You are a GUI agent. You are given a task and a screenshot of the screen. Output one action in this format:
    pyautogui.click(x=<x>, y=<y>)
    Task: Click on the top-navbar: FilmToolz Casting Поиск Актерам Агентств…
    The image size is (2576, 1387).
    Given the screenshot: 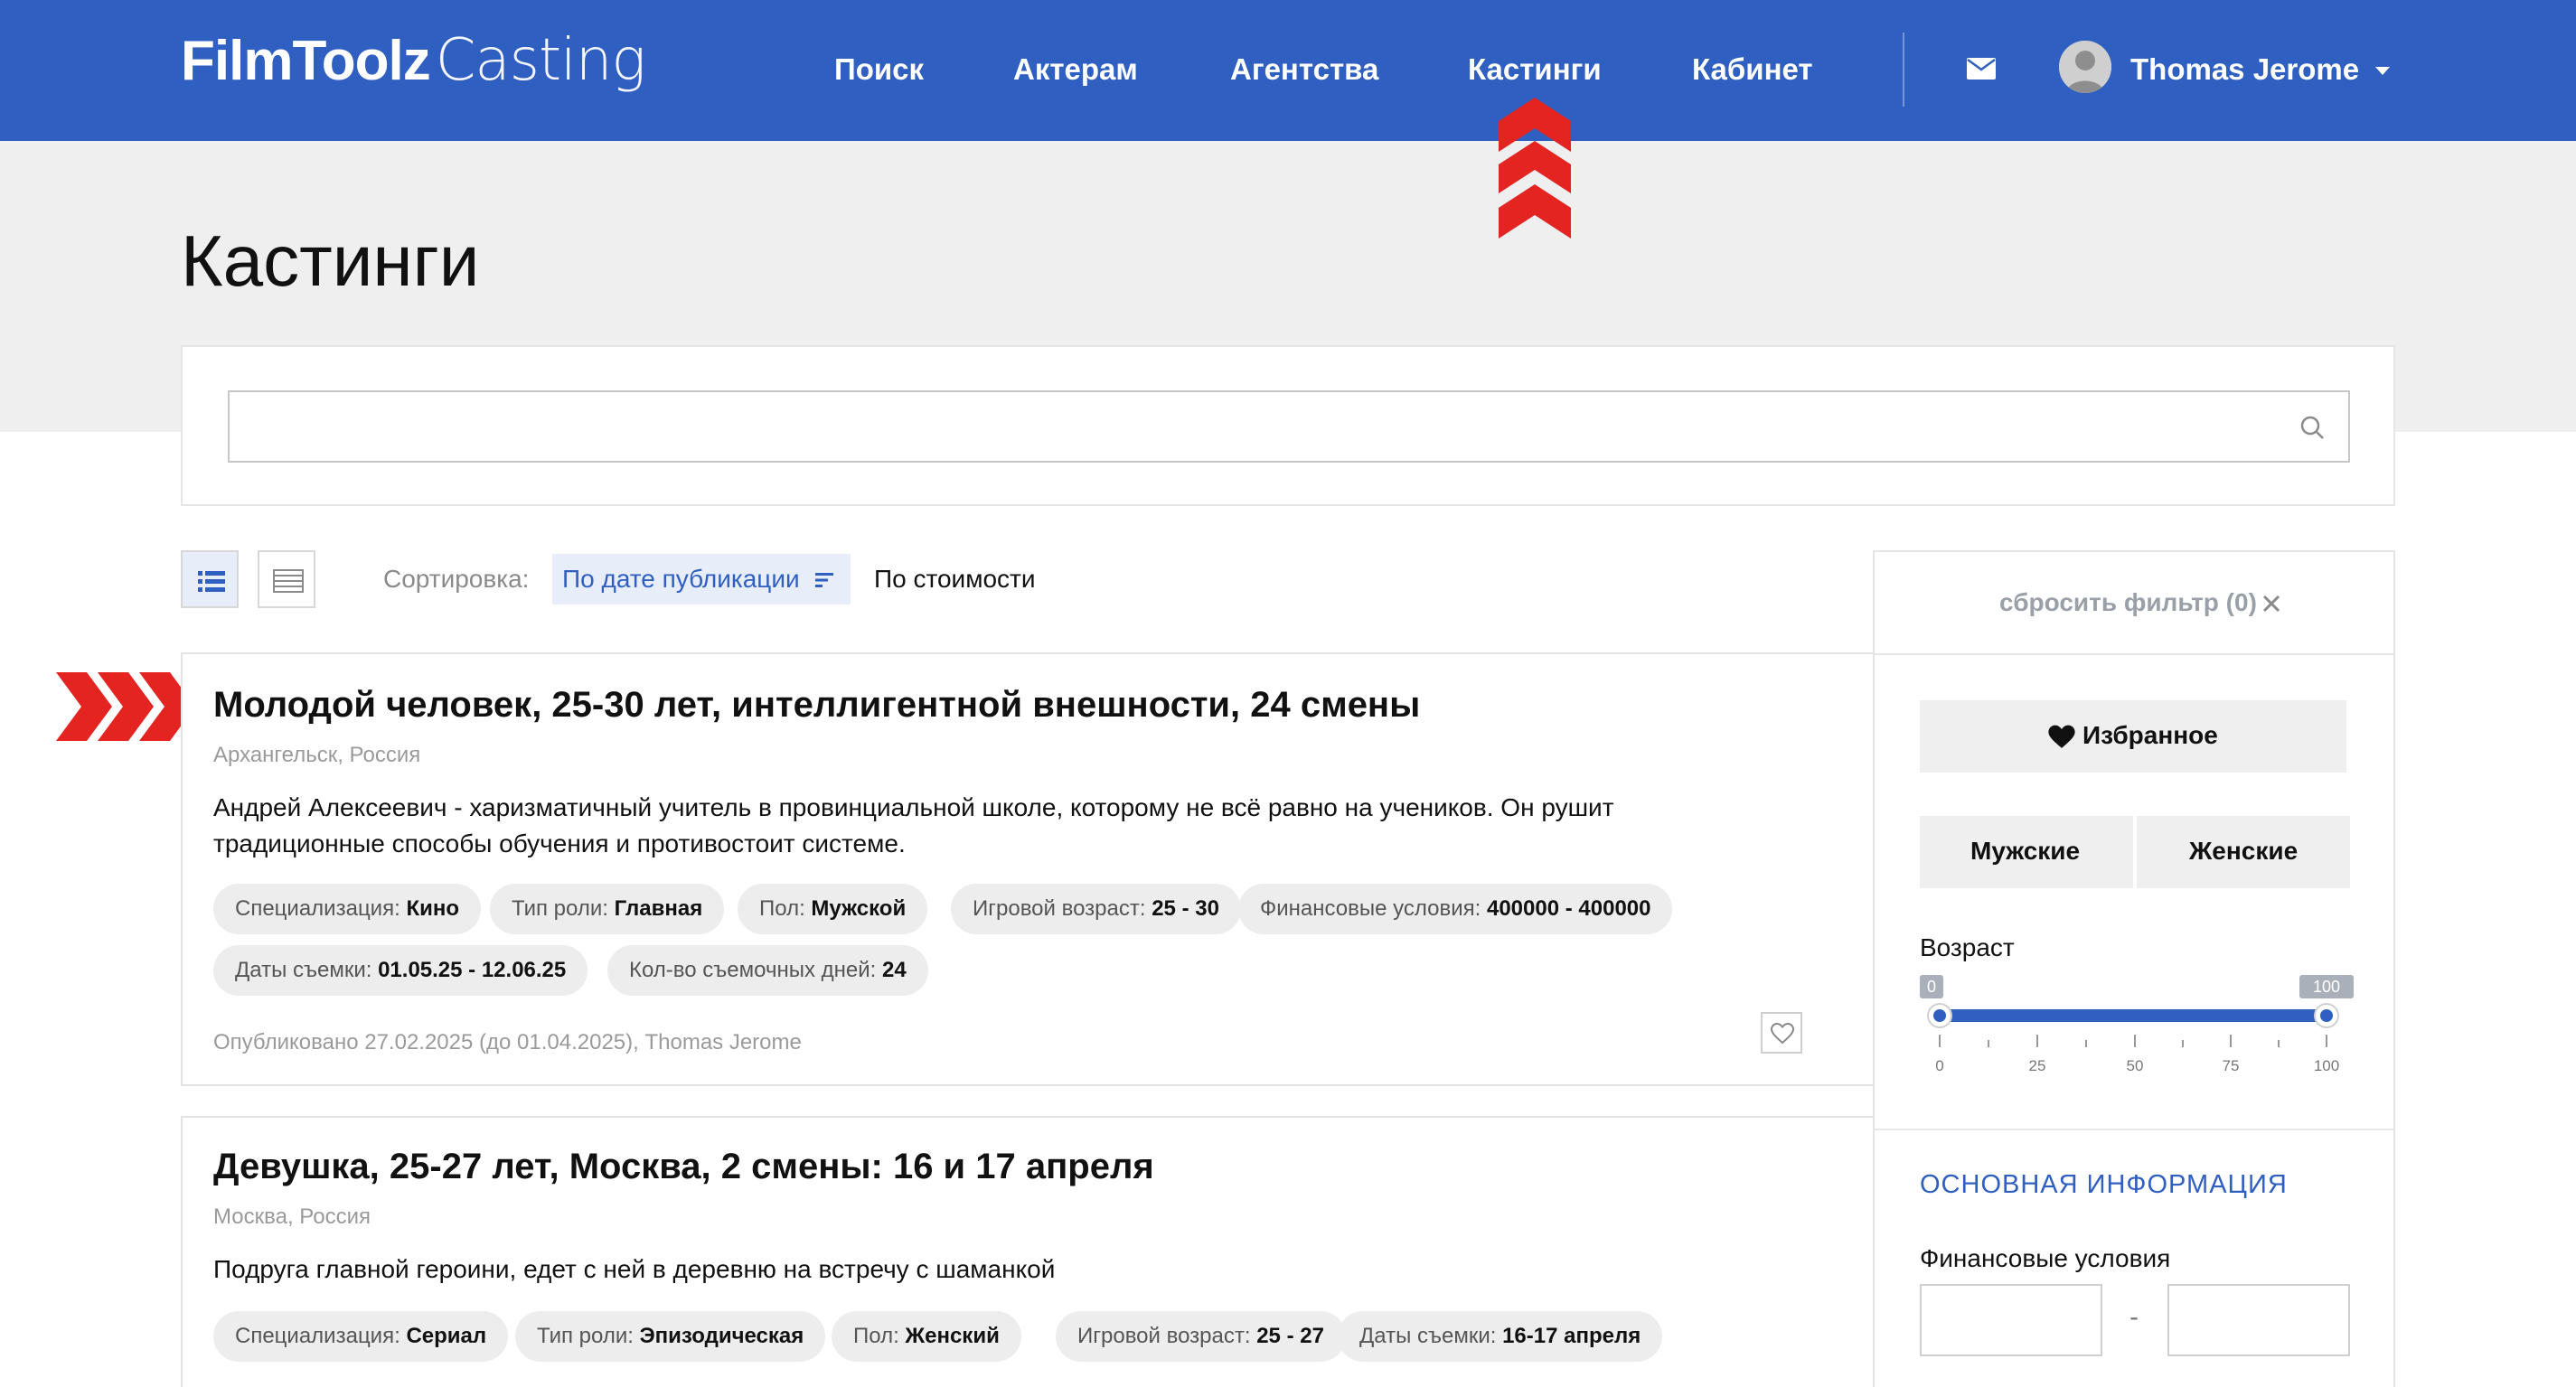 What is the action you would take?
    pyautogui.click(x=1288, y=70)
    